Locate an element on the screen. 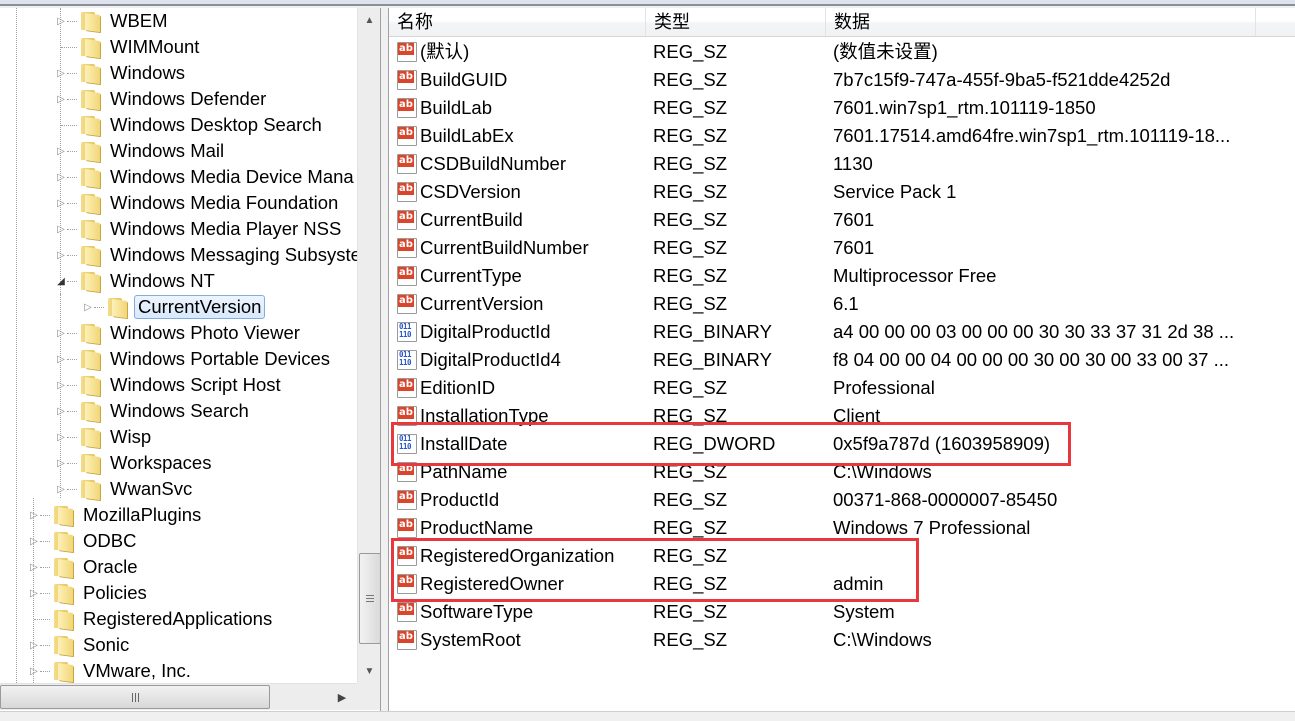 The image size is (1295, 721). registry-value-row: ab SystemRoot REG_SZ C:\Windows is located at coordinates (842, 640).